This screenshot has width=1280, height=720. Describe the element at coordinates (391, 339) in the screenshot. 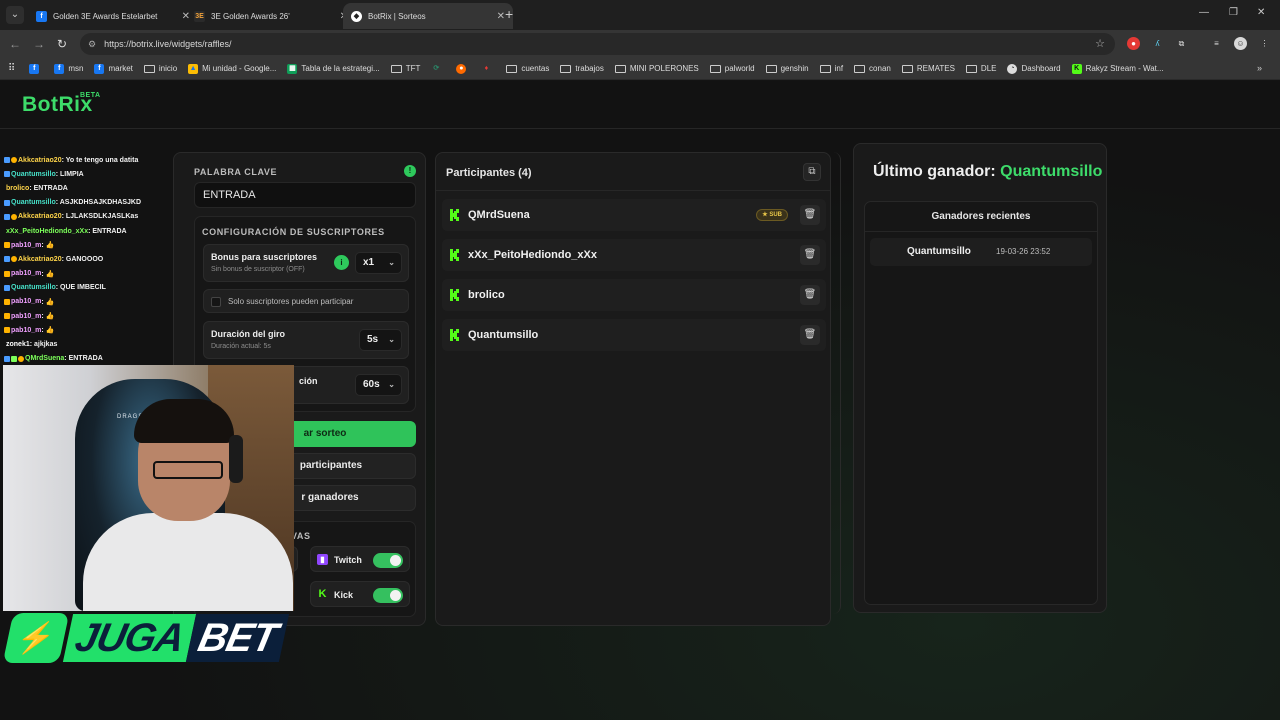

I see `chevron-down-icon: ⌄` at that location.